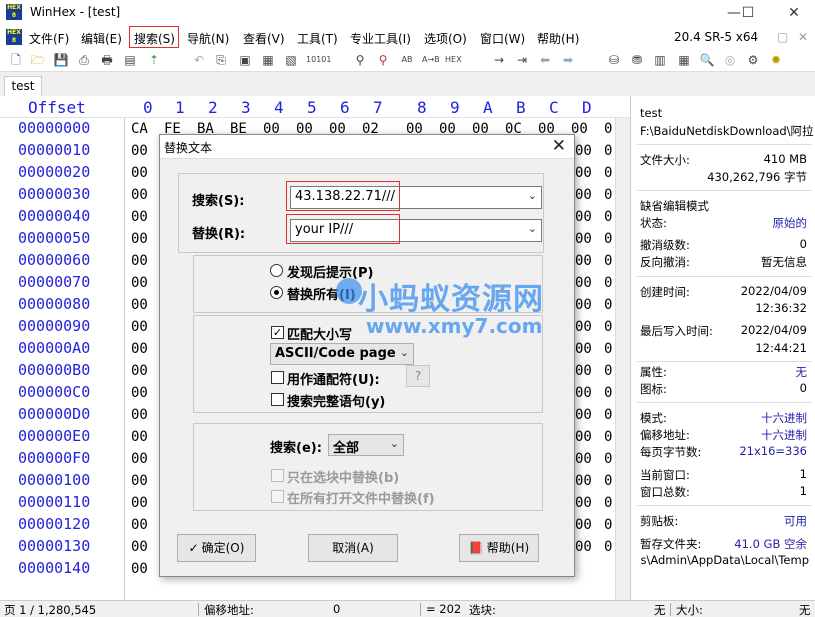 The width and height of the screenshot is (815, 617). I want to click on menu-view: 查看(V), so click(264, 38).